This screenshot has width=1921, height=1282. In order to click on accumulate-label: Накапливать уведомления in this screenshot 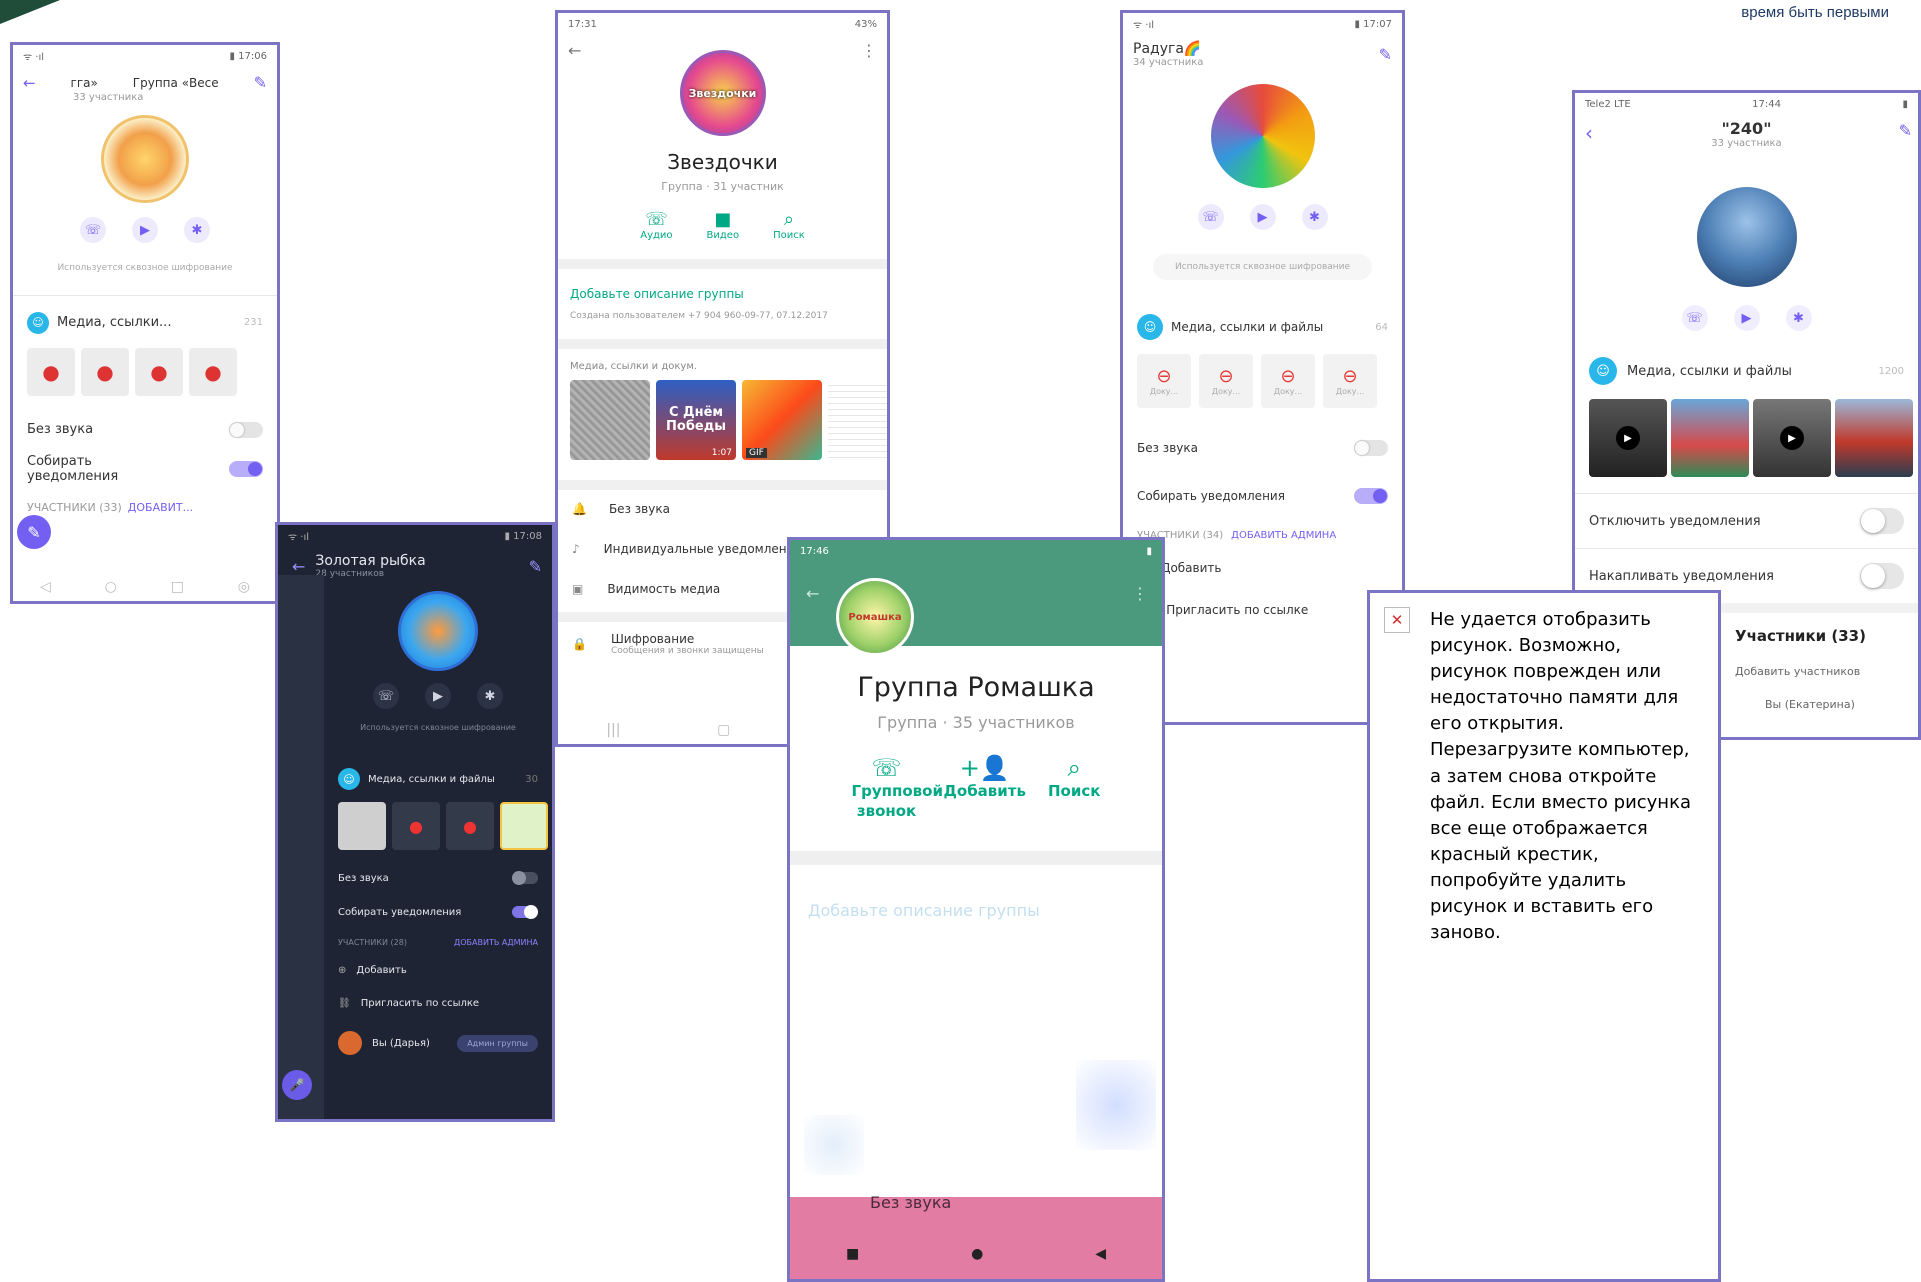, I will do `click(1681, 576)`.